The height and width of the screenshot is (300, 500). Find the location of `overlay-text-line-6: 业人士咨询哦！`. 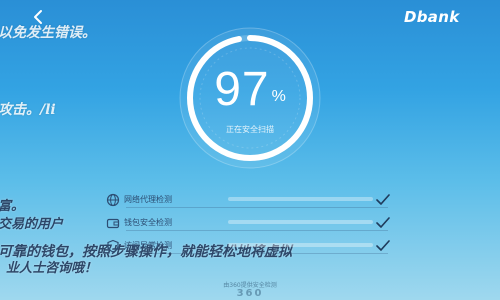

overlay-text-line-6: 业人士咨询哦！ is located at coordinates (52, 268).